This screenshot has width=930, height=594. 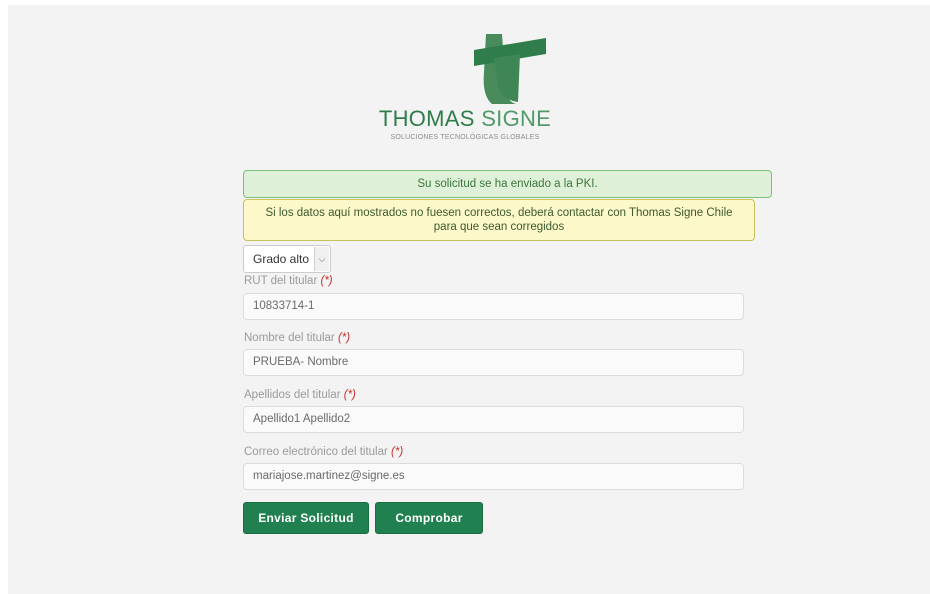 I want to click on brand-name-light: SIGNE, so click(x=516, y=118).